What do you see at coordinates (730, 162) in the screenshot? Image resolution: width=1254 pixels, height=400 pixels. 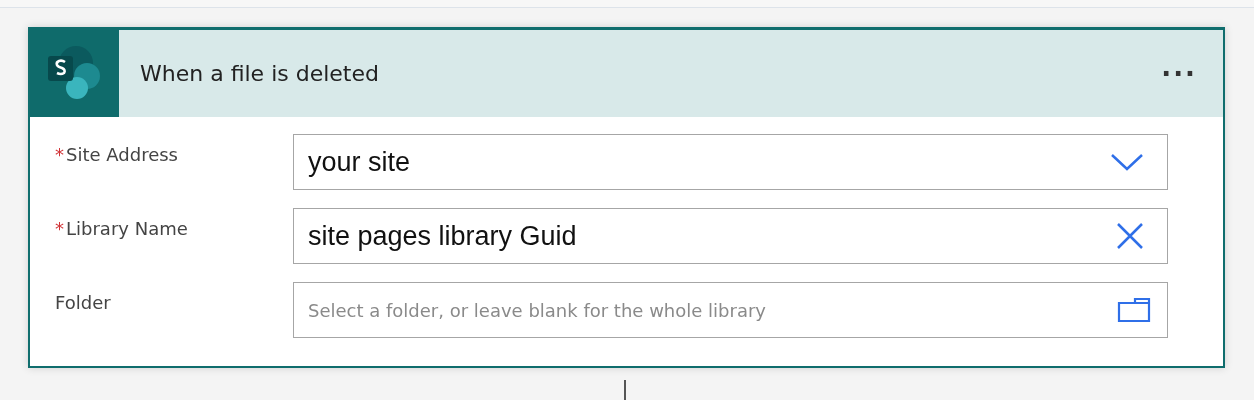 I see `dropdown-field: your site` at bounding box center [730, 162].